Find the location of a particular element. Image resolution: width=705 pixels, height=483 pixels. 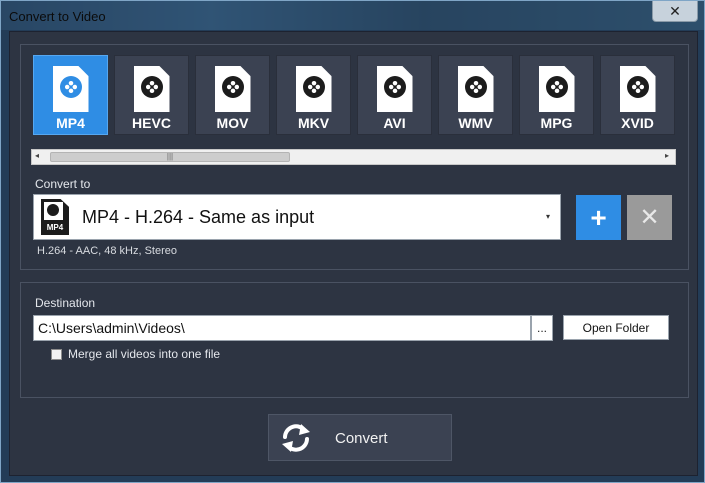

scroll-right-arrow-icon: ▸ is located at coordinates (667, 155).